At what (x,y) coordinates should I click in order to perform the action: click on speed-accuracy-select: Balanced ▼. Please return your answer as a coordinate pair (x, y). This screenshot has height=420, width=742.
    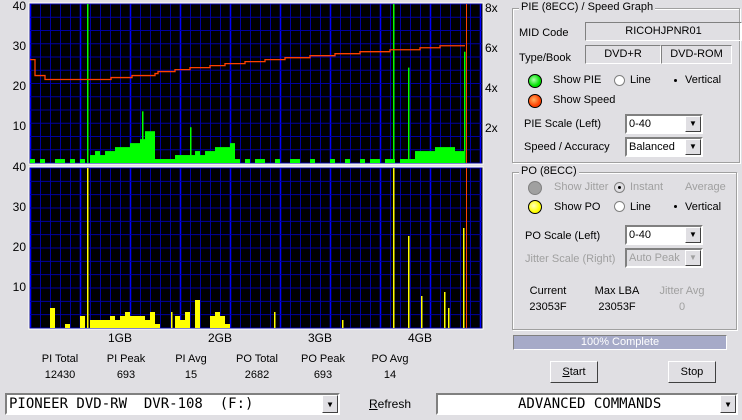
    Looking at the image, I should click on (664, 147).